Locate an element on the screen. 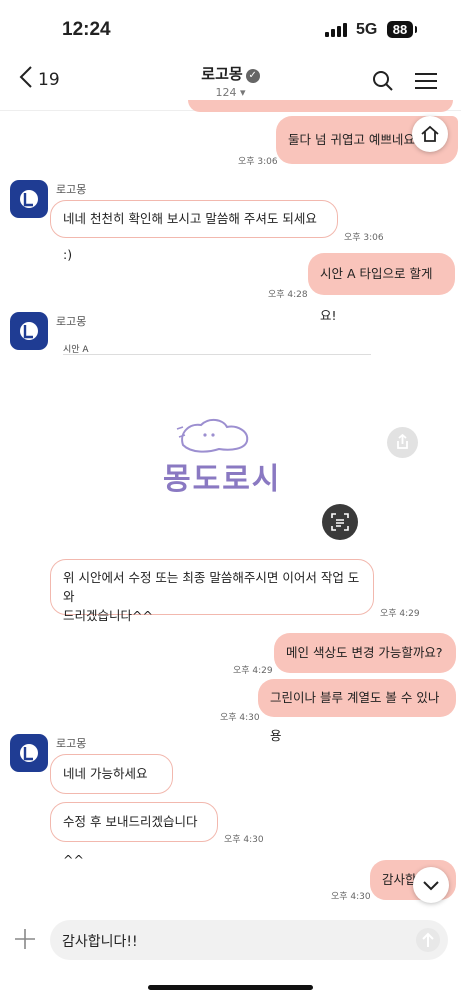 This screenshot has height=1000, width=461. message-time: 오후 4:28 is located at coordinates (288, 295).